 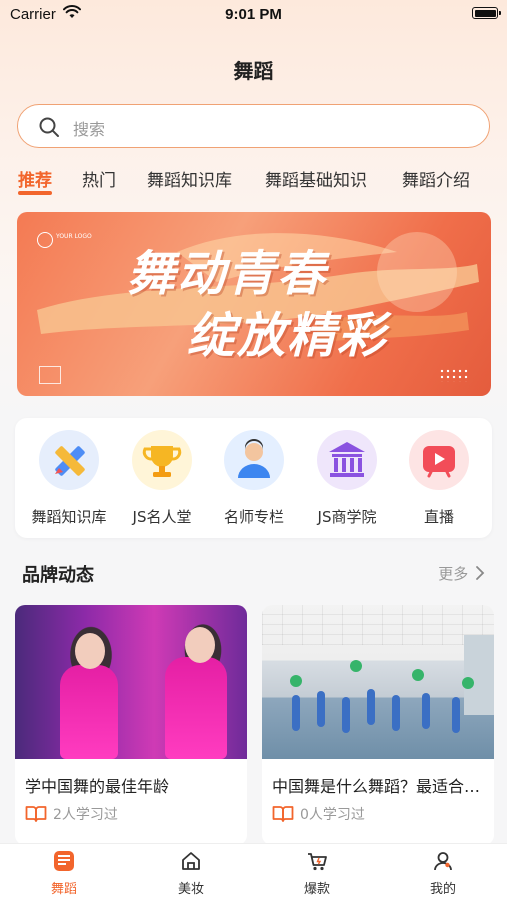 What do you see at coordinates (253, 71) in the screenshot?
I see `page-title: 舞蹈` at bounding box center [253, 71].